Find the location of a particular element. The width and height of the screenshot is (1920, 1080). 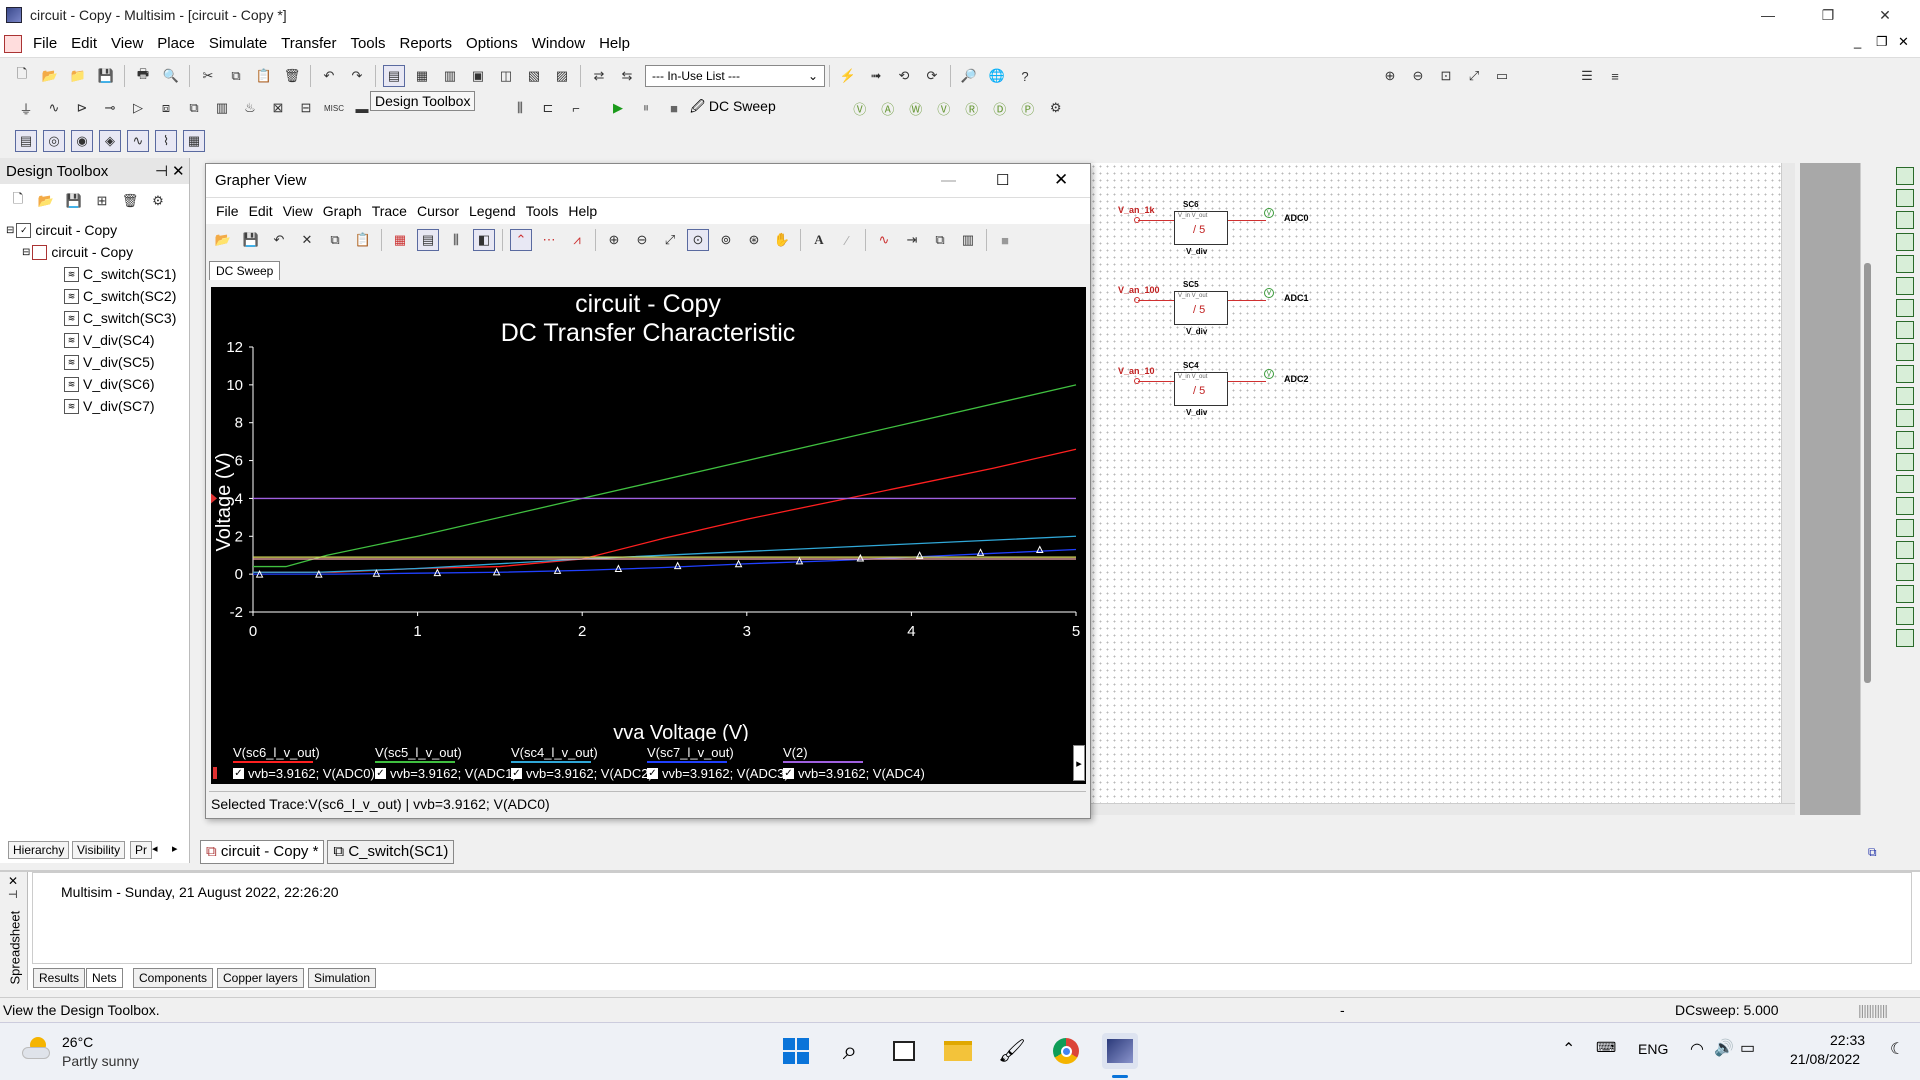

status-indicator-icon: ⧉ is located at coordinates (1872, 852).